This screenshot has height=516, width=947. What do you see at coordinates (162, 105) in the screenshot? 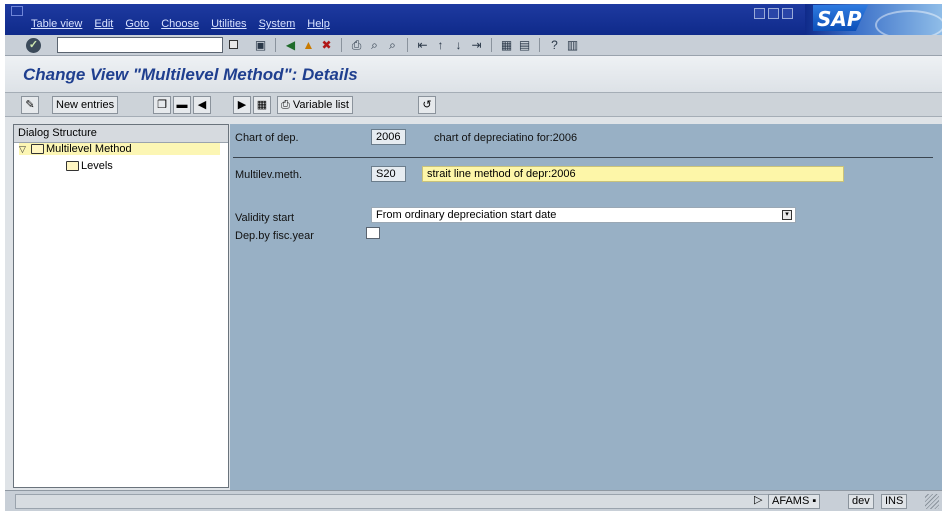
I see `copy-as-icon: ❐` at bounding box center [162, 105].